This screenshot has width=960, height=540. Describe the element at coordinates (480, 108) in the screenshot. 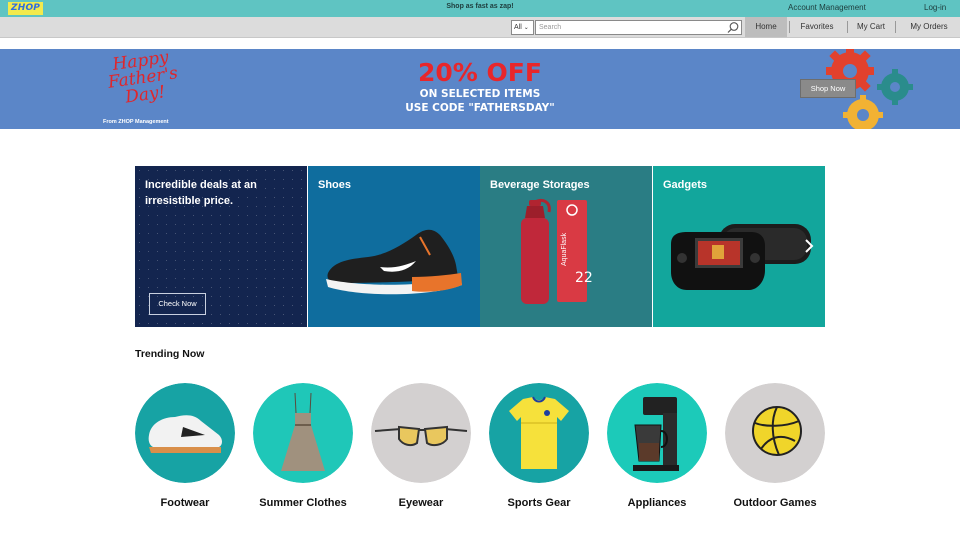

I see `promo-line-2: USE CODE "FATHERSDAY"` at that location.